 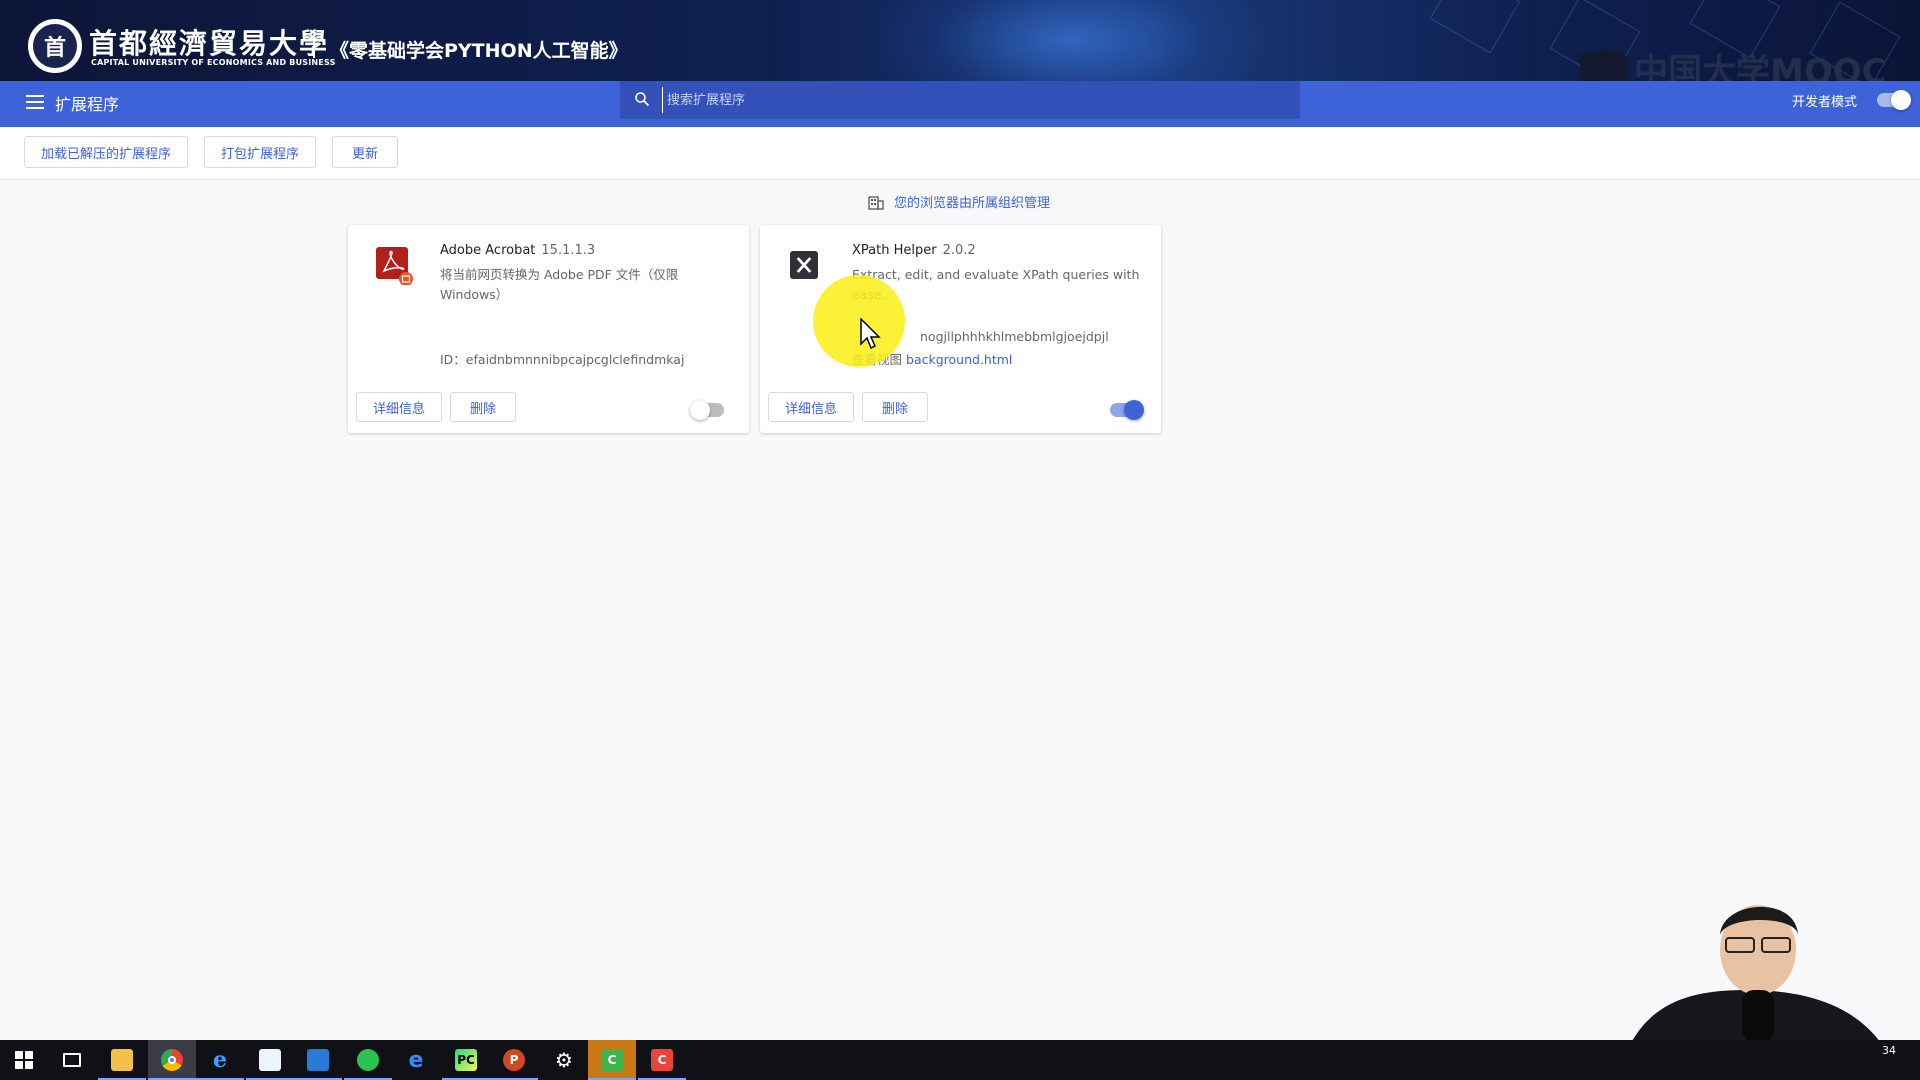 What do you see at coordinates (876, 202) in the screenshot?
I see `building-icon` at bounding box center [876, 202].